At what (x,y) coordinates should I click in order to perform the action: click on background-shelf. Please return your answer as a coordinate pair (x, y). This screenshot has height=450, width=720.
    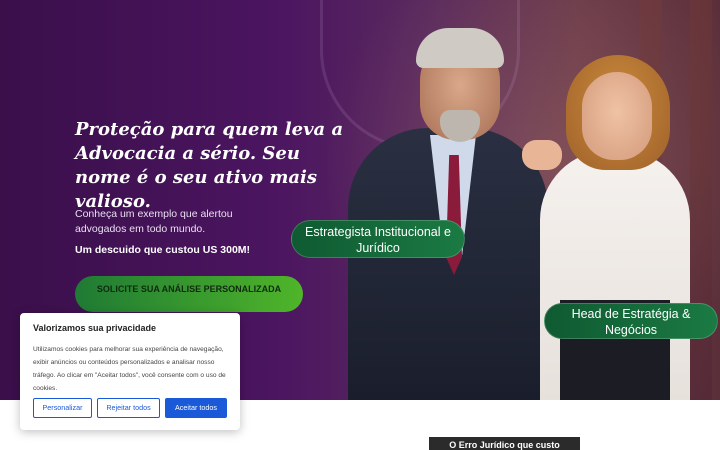
    Looking at the image, I should click on (701, 200).